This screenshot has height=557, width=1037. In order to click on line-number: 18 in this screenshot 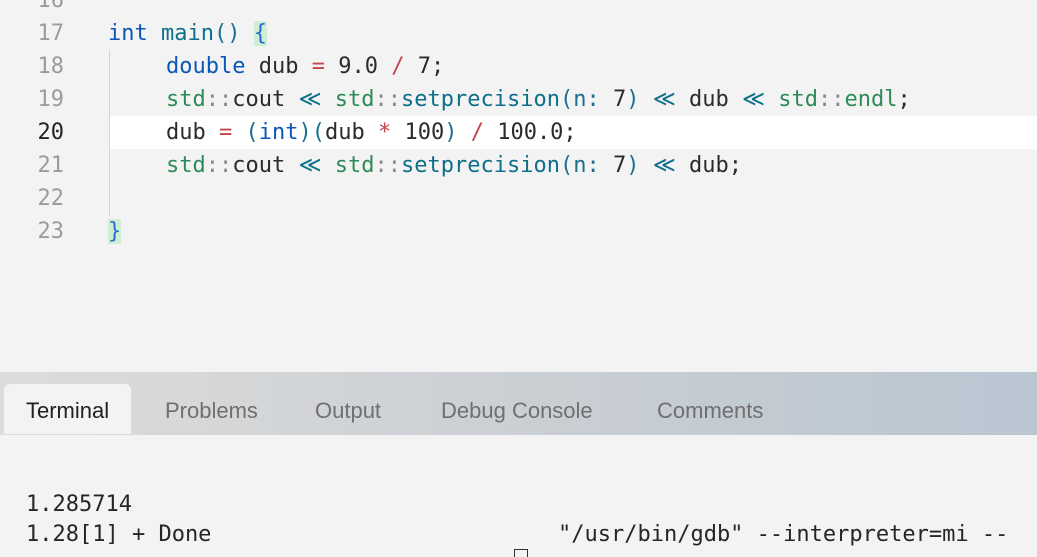, I will do `click(51, 66)`.